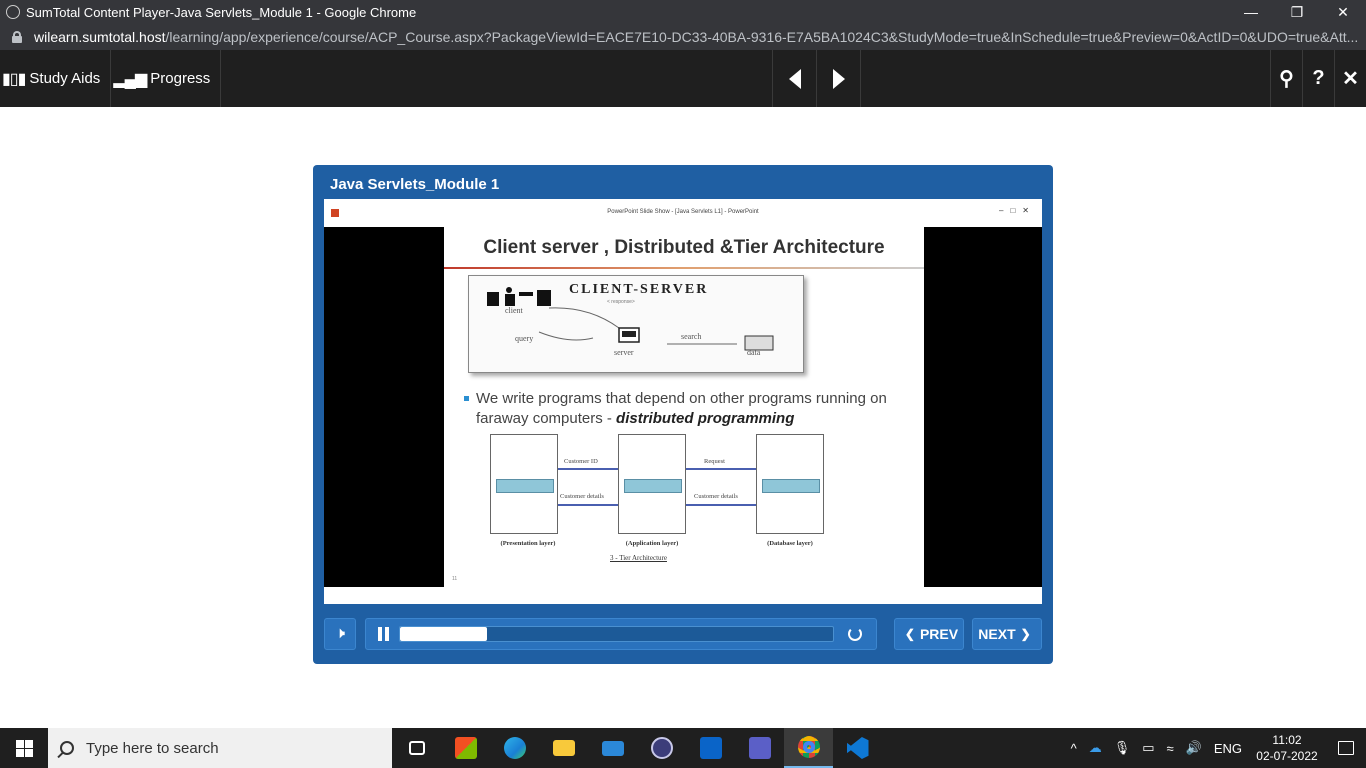 The image size is (1366, 768). Describe the element at coordinates (514, 748) in the screenshot. I see `edge-icon` at that location.